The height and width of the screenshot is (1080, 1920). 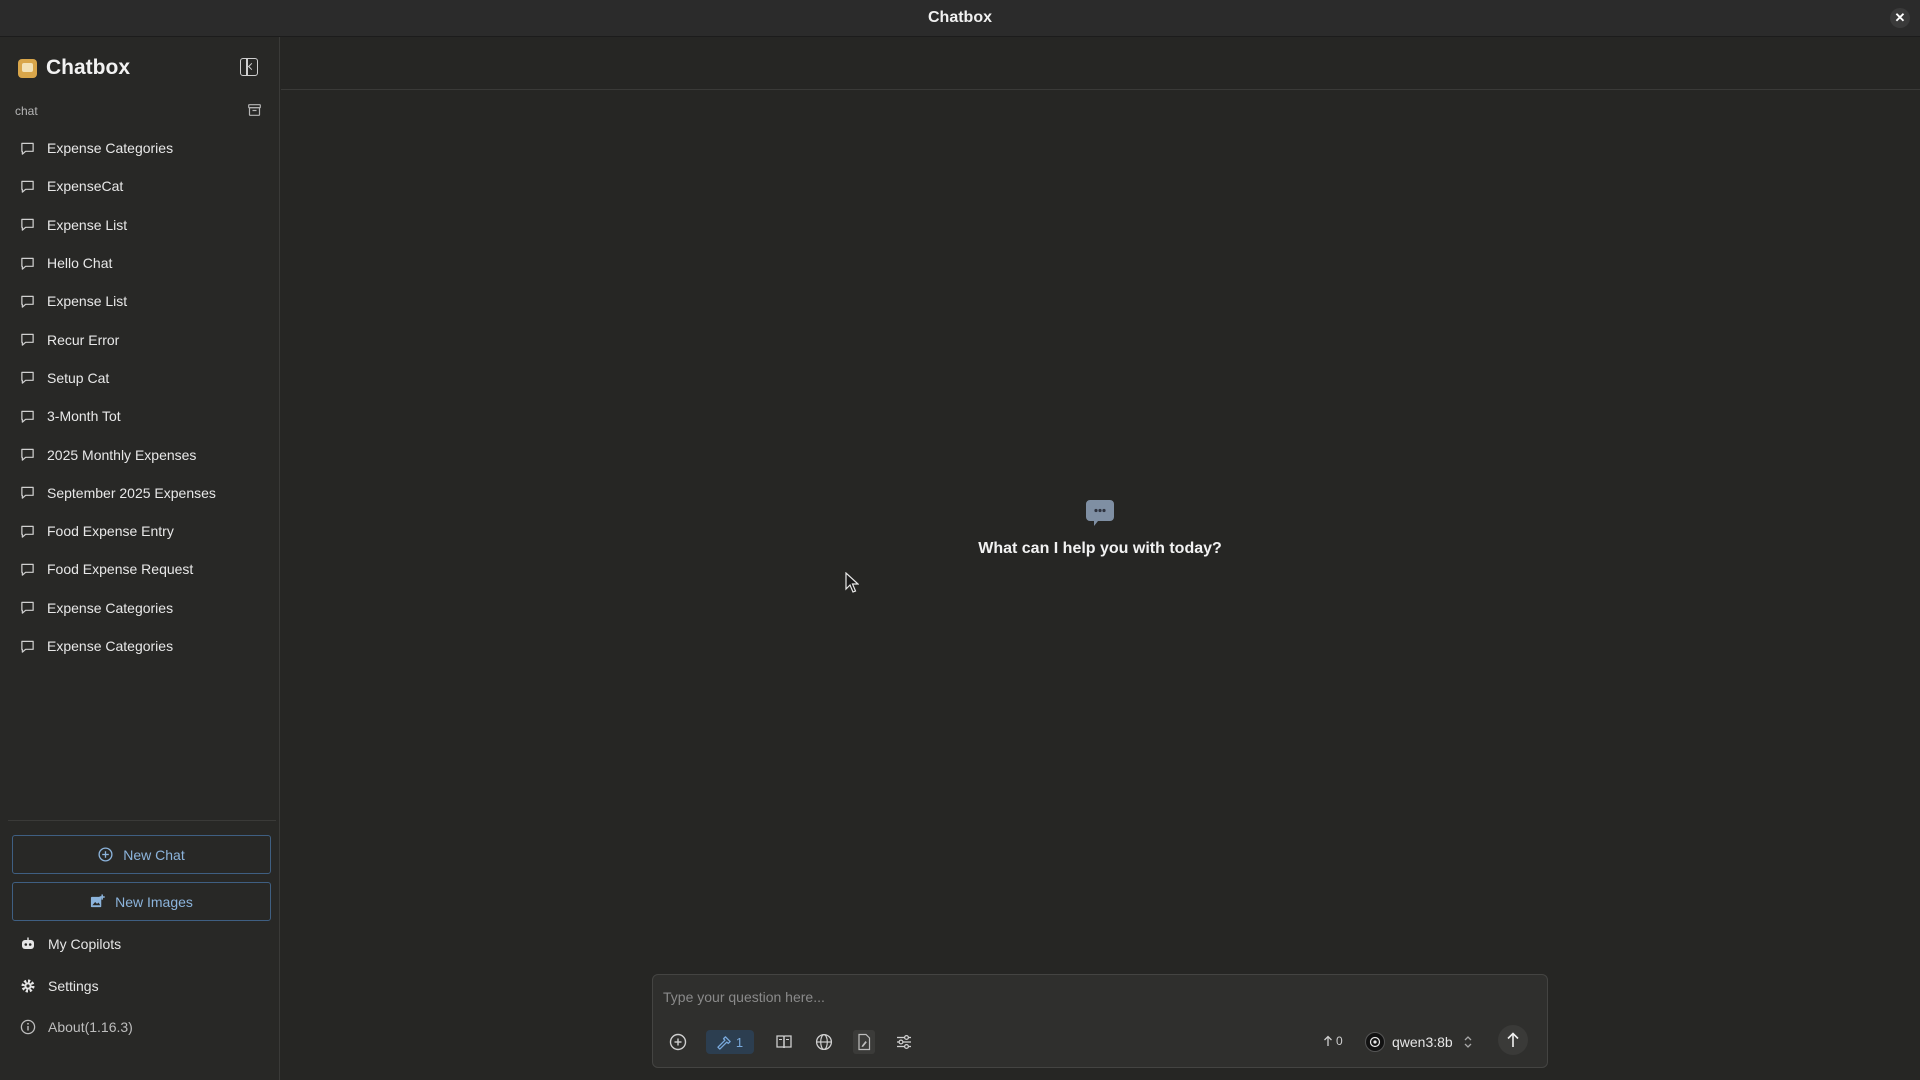 I want to click on knowledge-base-button, so click(x=784, y=1042).